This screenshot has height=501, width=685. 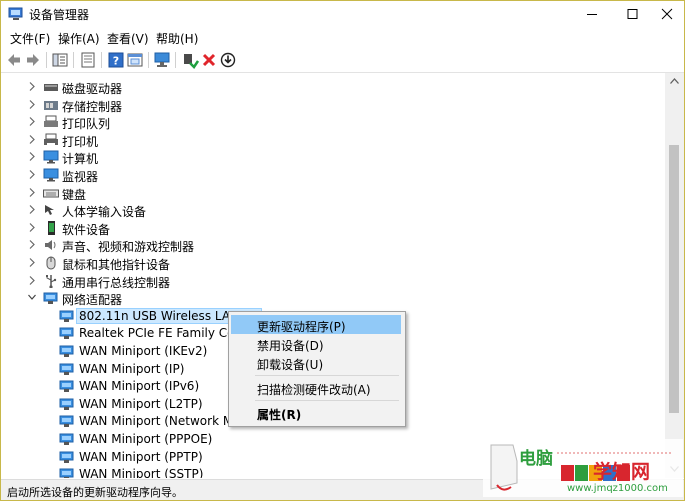 I want to click on toolbar-separator, so click(x=46, y=60).